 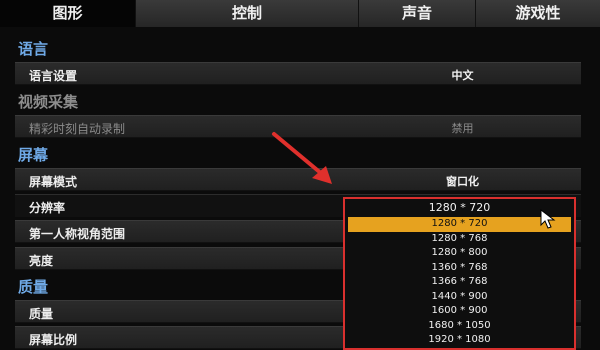 What do you see at coordinates (77, 129) in the screenshot?
I see `highlight-record-label: 精彩时刻自动录制` at bounding box center [77, 129].